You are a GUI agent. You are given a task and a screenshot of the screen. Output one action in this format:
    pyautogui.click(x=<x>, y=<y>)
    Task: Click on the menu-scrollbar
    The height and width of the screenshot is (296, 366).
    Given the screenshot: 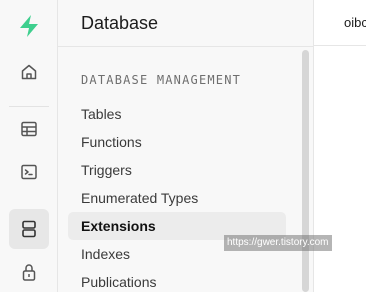 What is the action you would take?
    pyautogui.click(x=305, y=171)
    